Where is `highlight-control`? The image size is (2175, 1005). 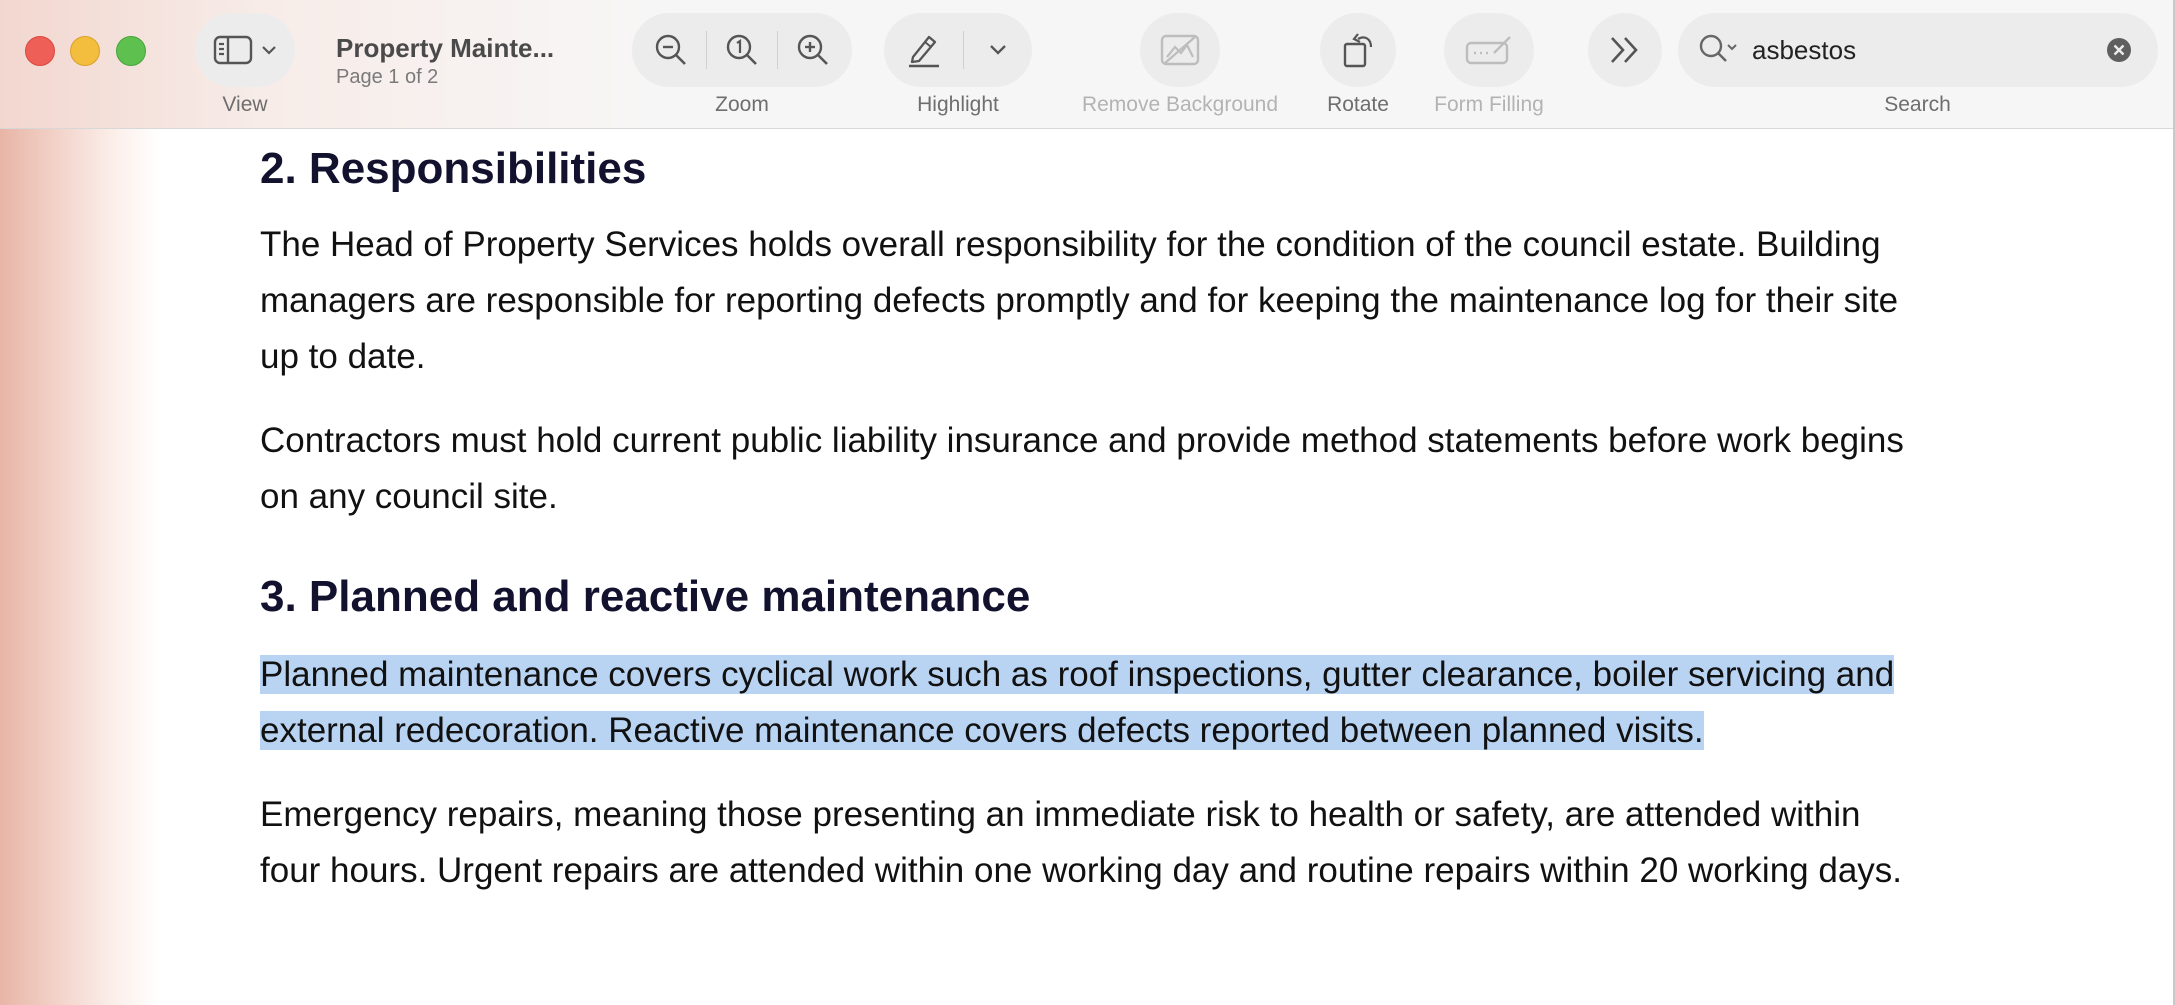
highlight-control is located at coordinates (958, 50).